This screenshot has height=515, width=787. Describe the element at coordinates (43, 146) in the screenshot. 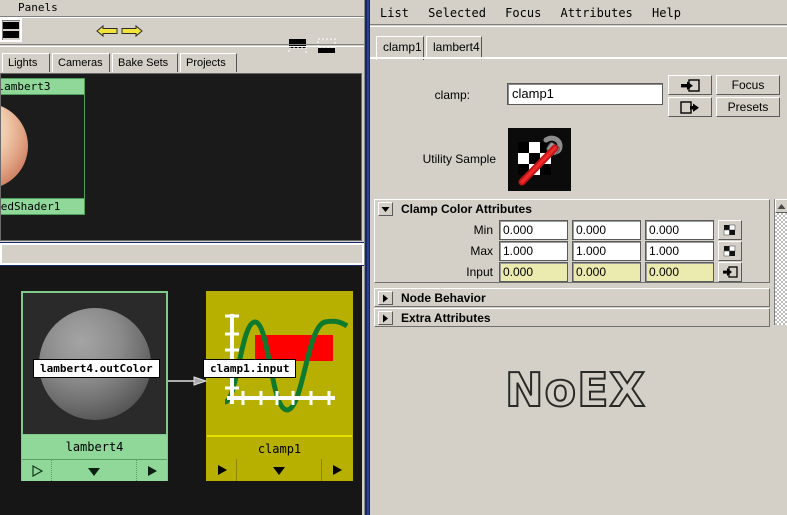

I see `swatch-thumbnail` at that location.